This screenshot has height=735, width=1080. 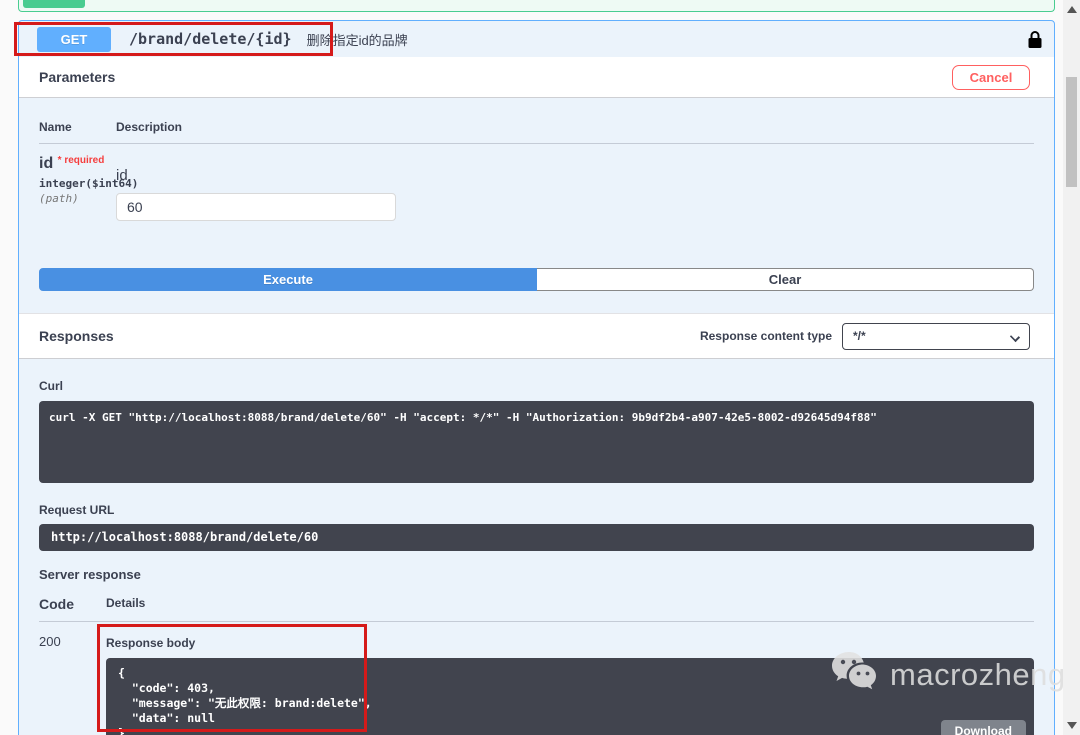 What do you see at coordinates (859, 336) in the screenshot?
I see `response-content-type-value: */*` at bounding box center [859, 336].